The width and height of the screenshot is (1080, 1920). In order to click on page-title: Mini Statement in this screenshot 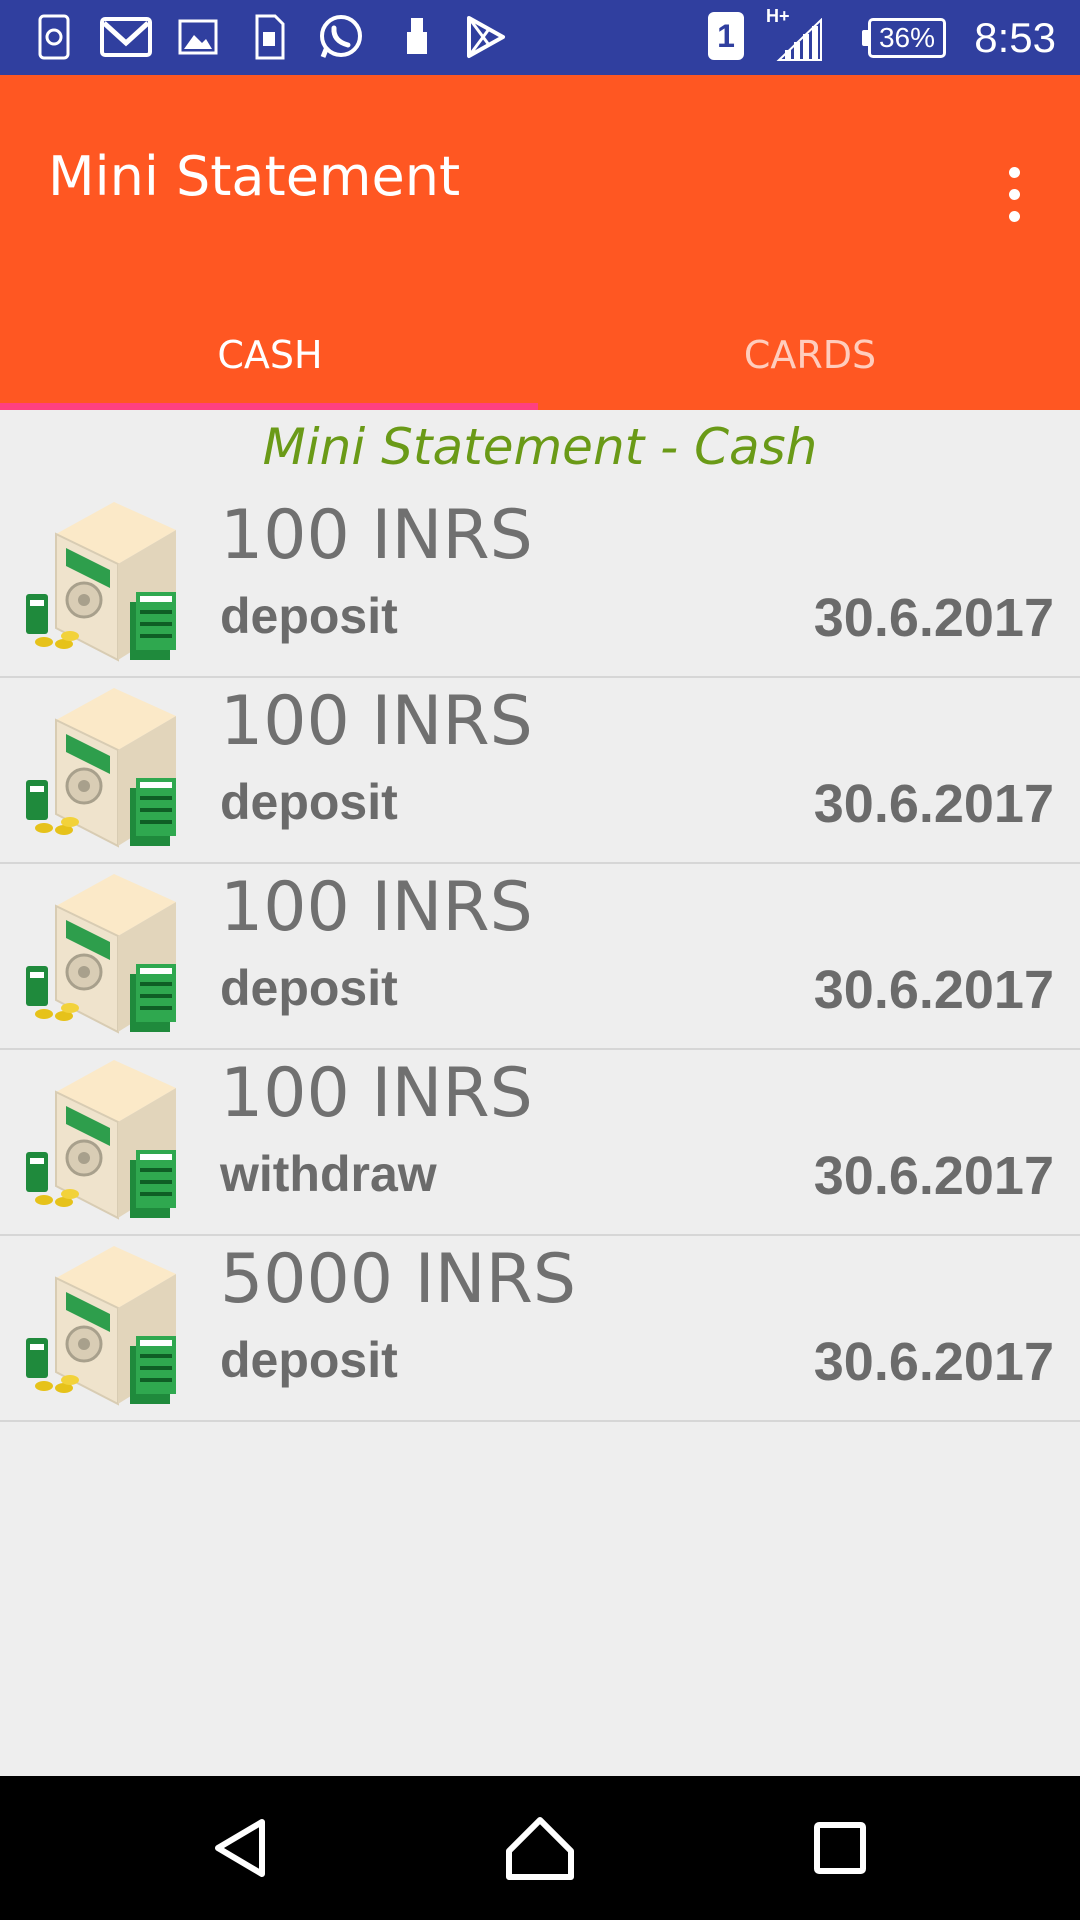, I will do `click(254, 176)`.